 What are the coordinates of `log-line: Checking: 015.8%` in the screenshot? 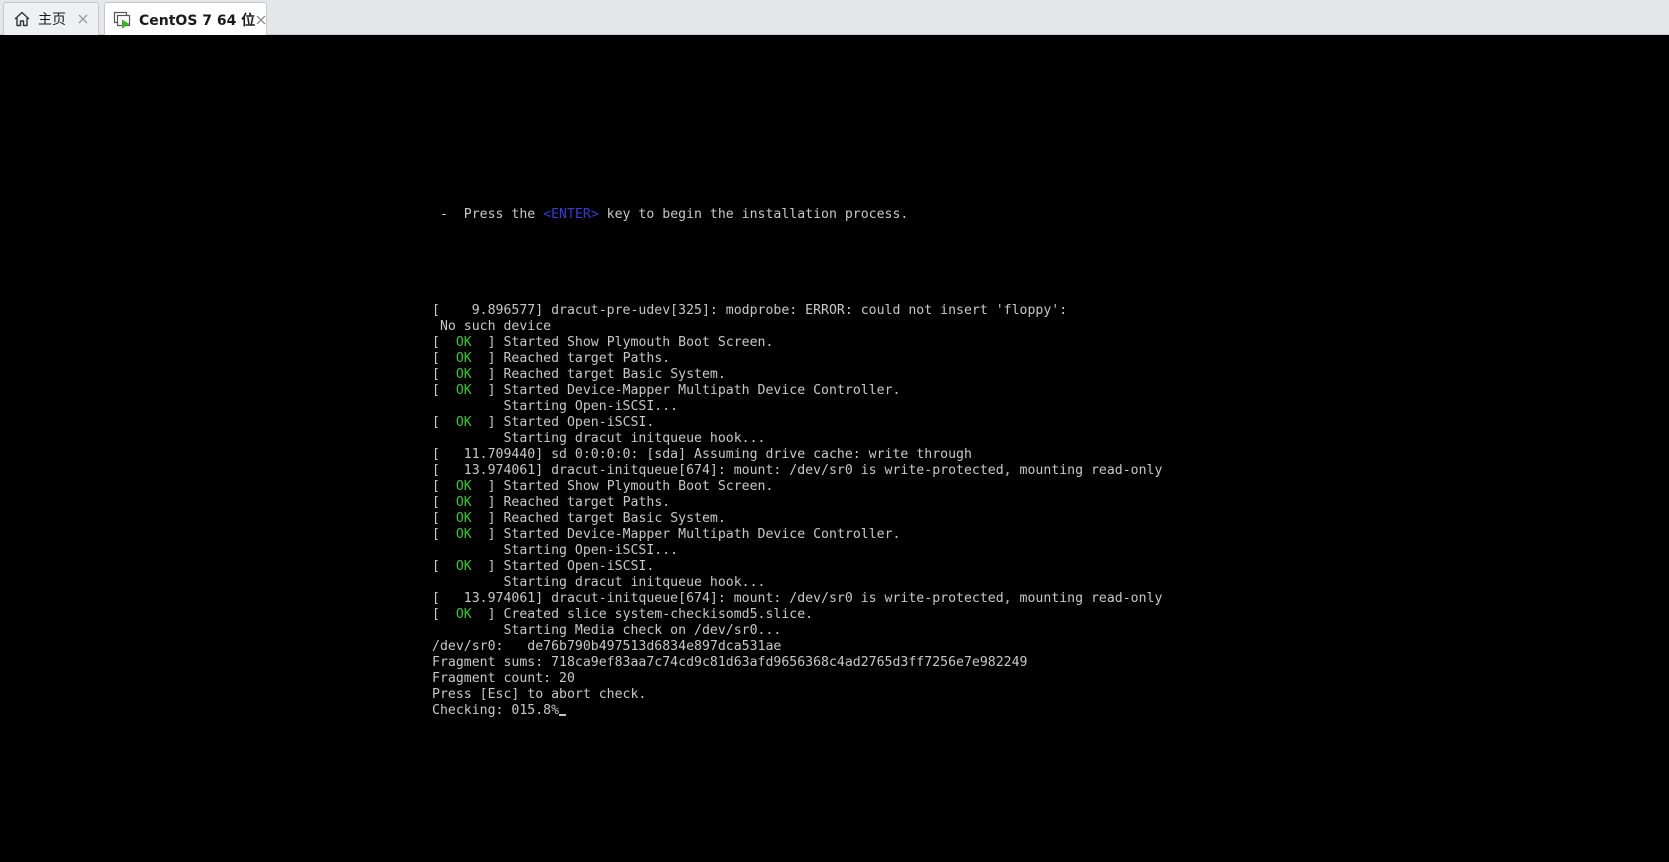 It's located at (797, 711).